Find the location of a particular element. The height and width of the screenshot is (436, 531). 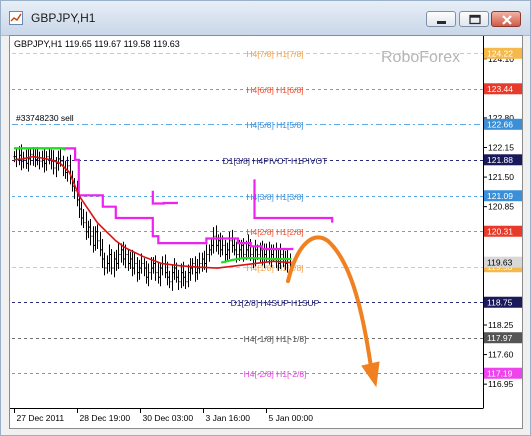

level-label-8: H4[-1/8] H1[-1/8] is located at coordinates (275, 339).